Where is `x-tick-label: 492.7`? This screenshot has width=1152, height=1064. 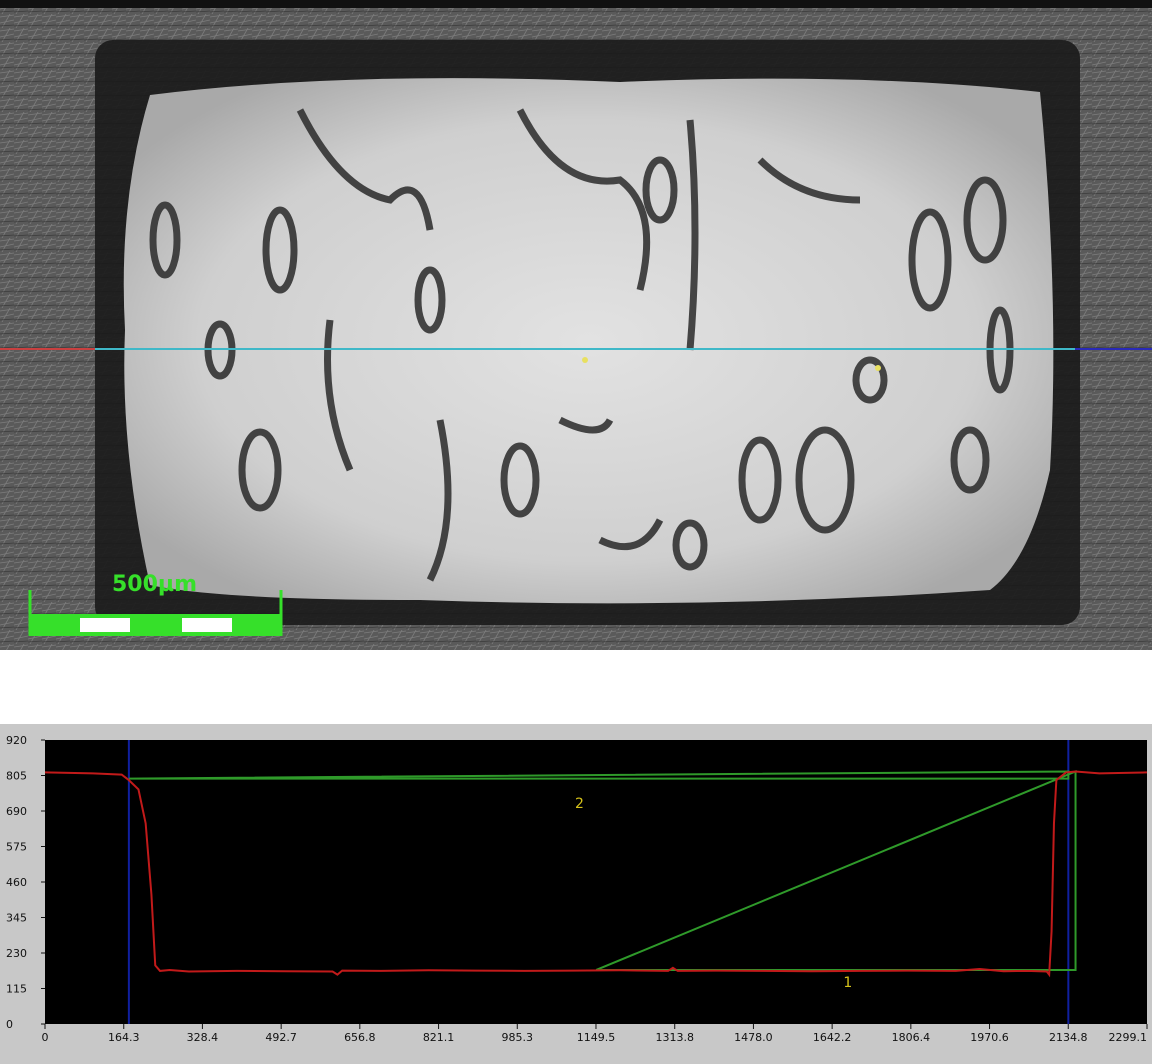 x-tick-label: 492.7 is located at coordinates (281, 1037).